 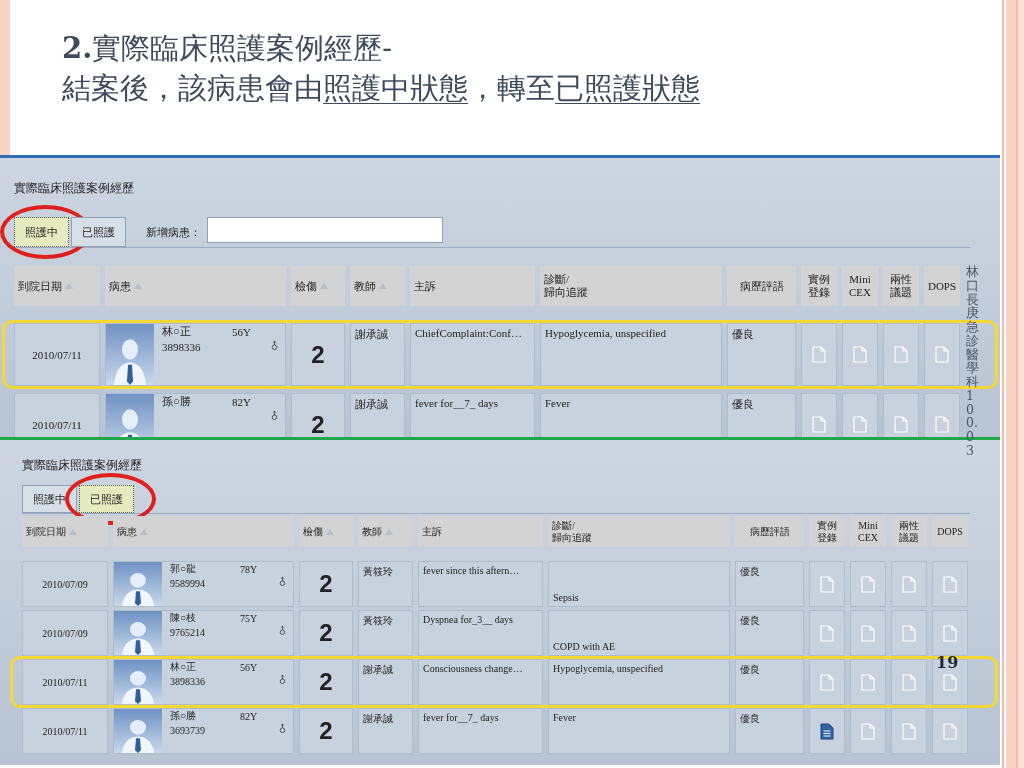 What do you see at coordinates (188, 632) in the screenshot?
I see `patient-id: 9765214` at bounding box center [188, 632].